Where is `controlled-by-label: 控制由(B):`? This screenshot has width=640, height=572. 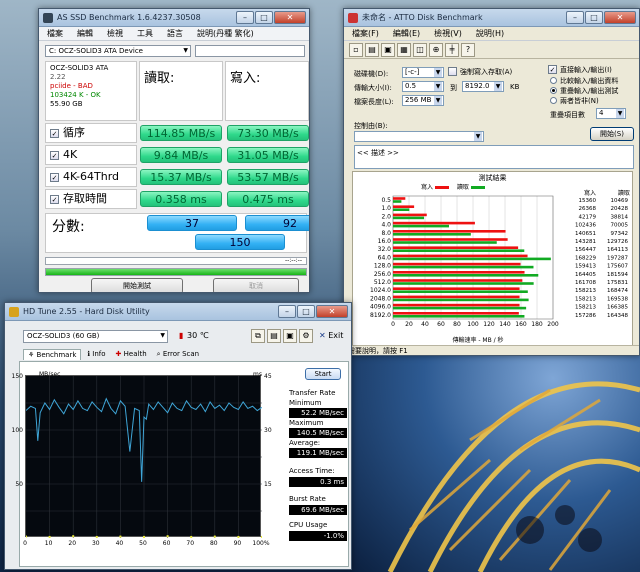 controlled-by-label: 控制由(B): is located at coordinates (371, 126).